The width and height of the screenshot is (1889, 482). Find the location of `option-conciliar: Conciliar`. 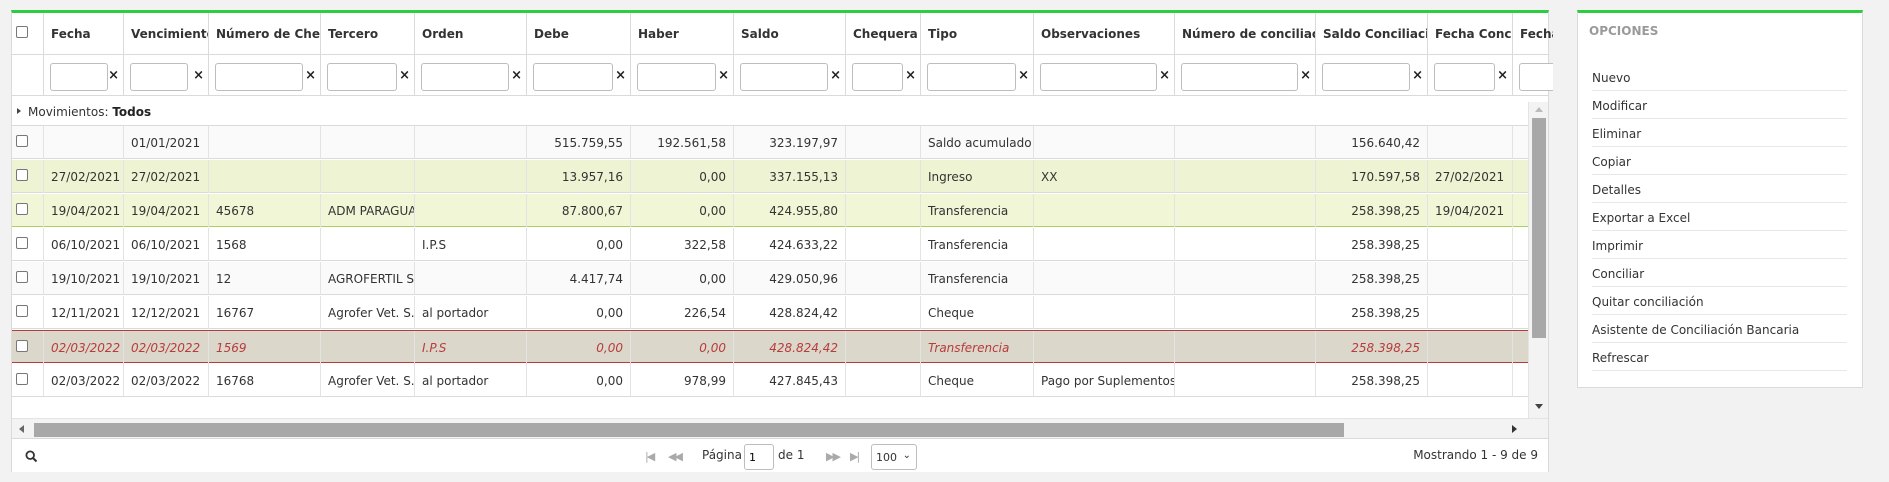

option-conciliar: Conciliar is located at coordinates (1719, 273).